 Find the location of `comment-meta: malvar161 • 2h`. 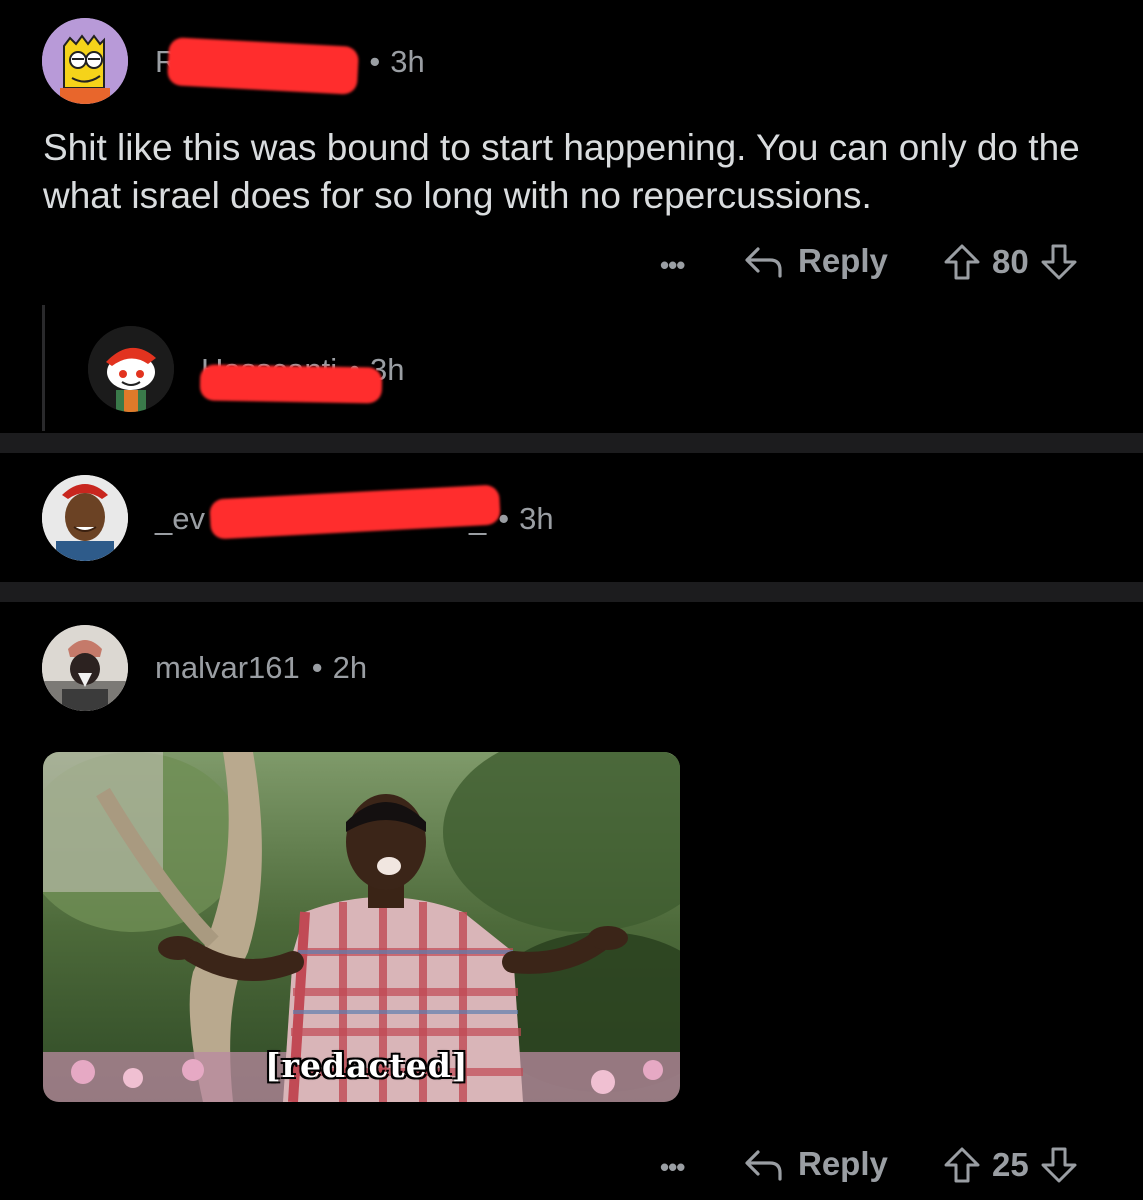

comment-meta: malvar161 • 2h is located at coordinates (261, 667).